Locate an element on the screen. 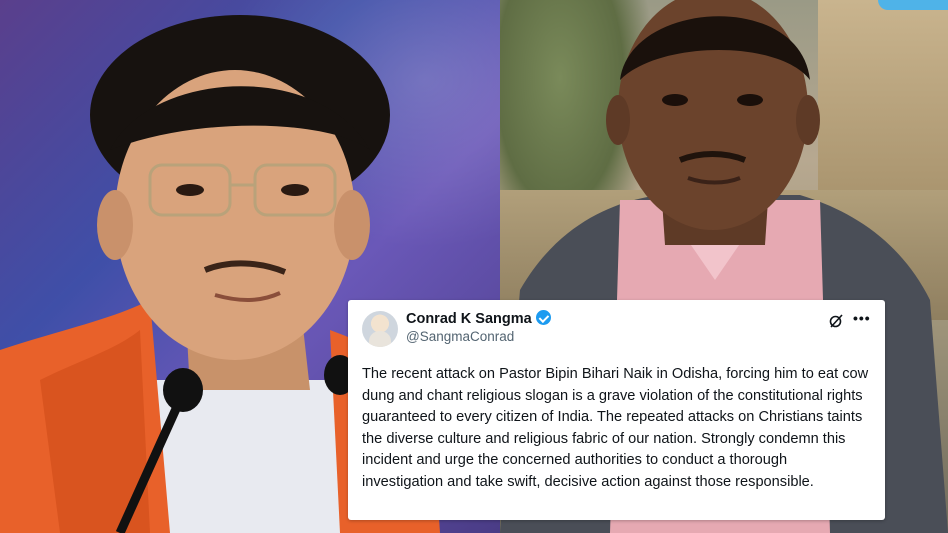 This screenshot has height=533, width=948. grok-icon is located at coordinates (836, 321).